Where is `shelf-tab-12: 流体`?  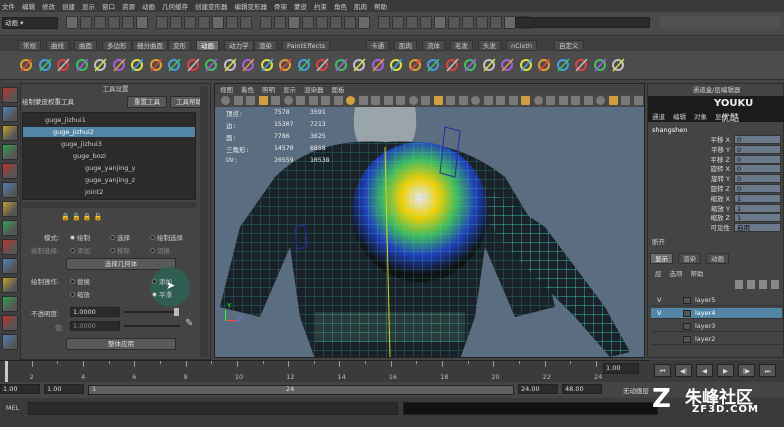 shelf-tab-12: 流体 is located at coordinates (433, 45).